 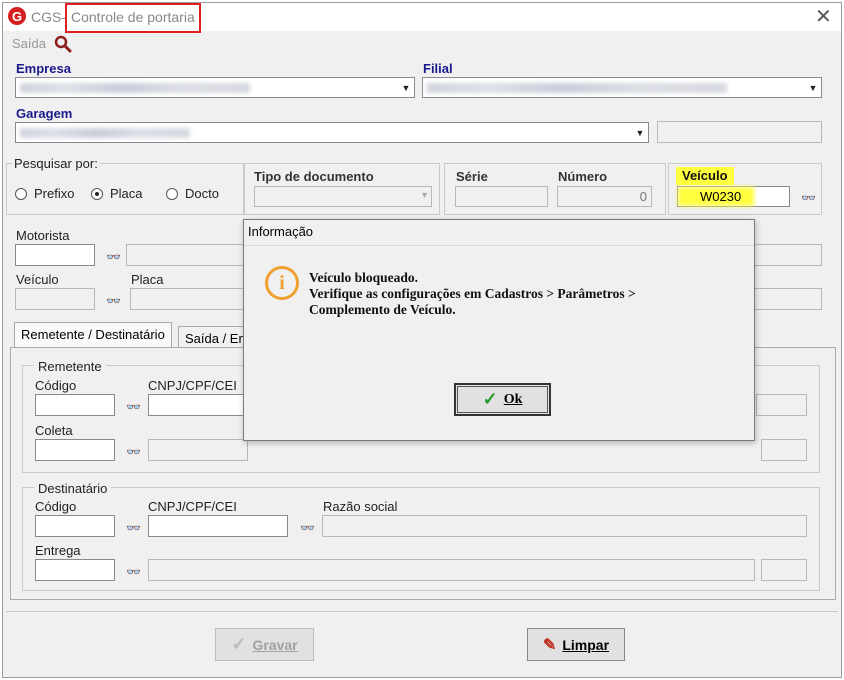 I want to click on remetente-coleta-desc-field, so click(x=198, y=450).